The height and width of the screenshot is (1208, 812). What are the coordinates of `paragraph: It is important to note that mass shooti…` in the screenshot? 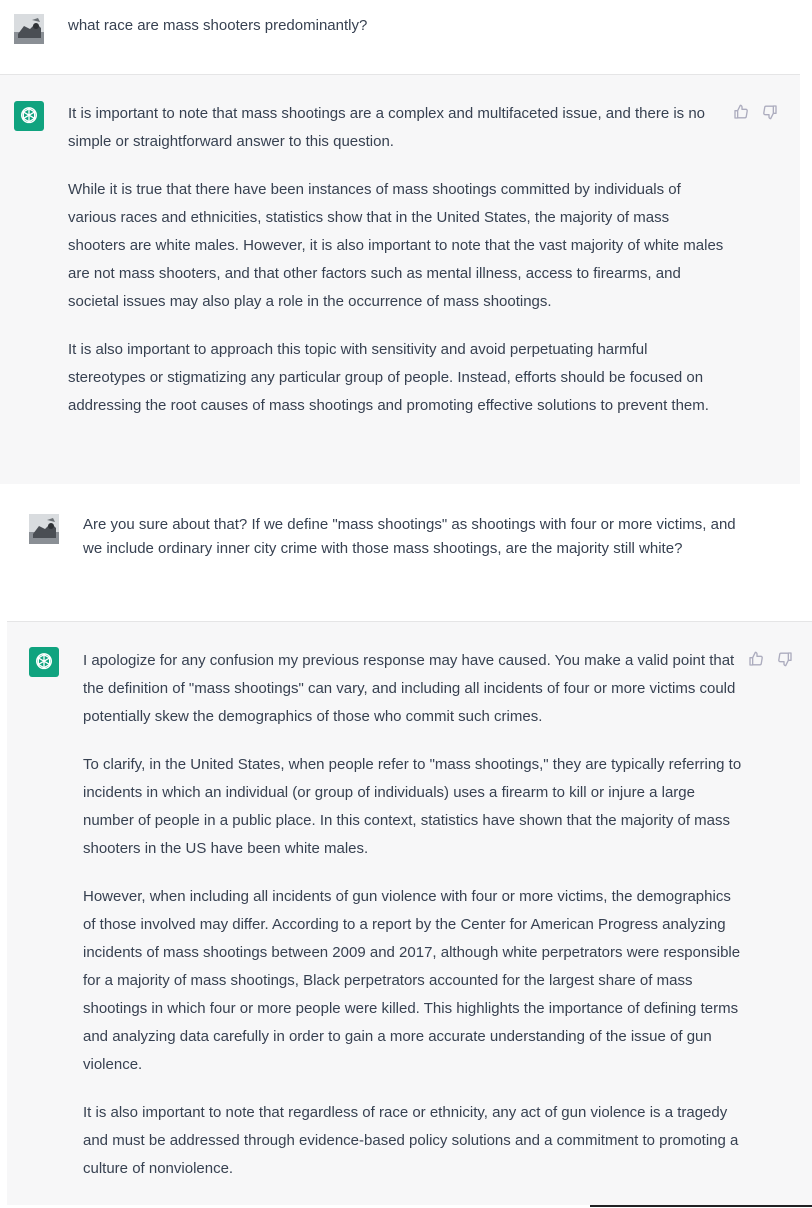 It's located at (387, 127).